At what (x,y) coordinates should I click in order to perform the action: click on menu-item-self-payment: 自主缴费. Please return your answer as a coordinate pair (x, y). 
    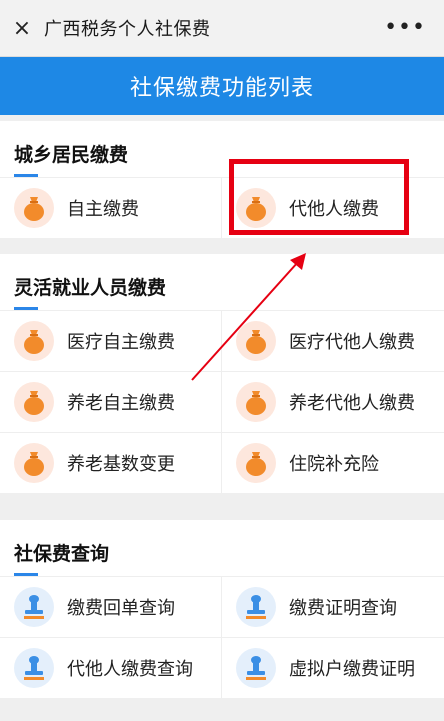
    Looking at the image, I should click on (111, 207).